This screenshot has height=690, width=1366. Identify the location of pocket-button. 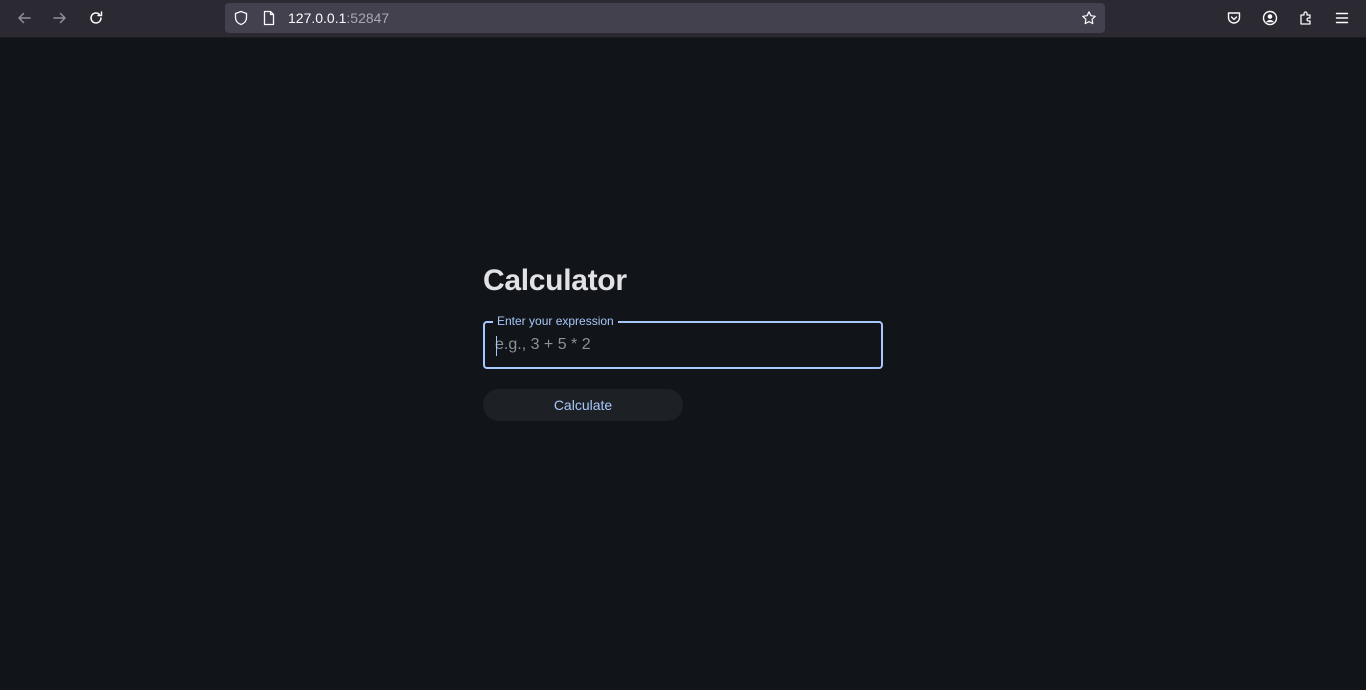
(1234, 18).